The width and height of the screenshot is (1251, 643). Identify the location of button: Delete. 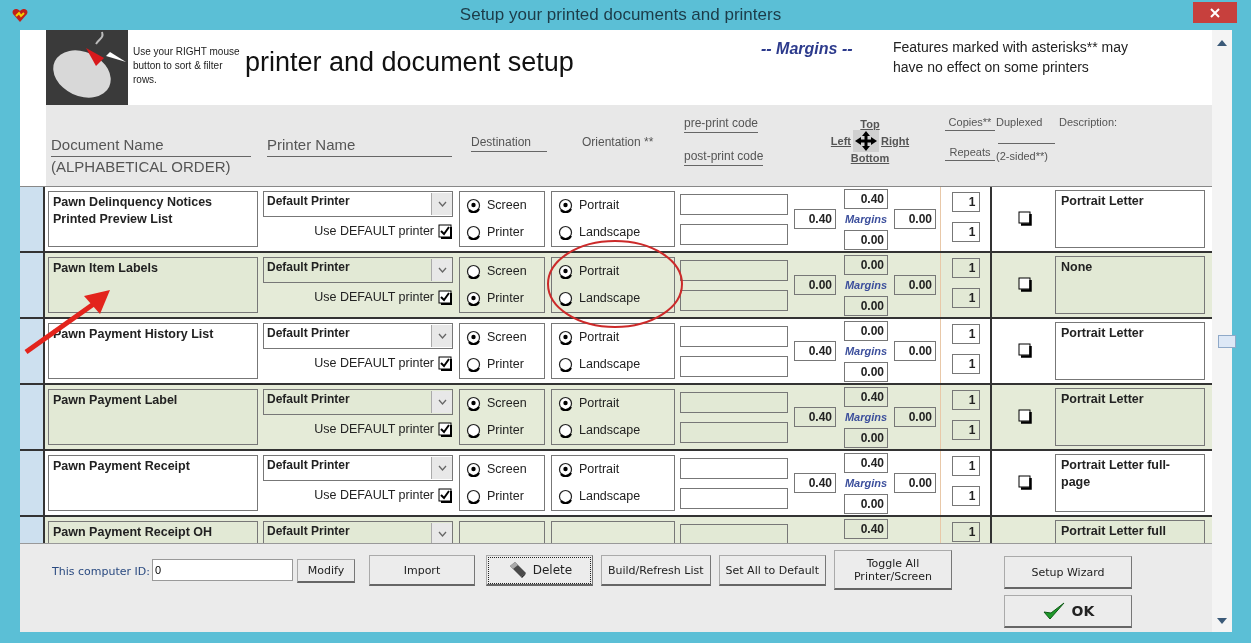
(539, 571).